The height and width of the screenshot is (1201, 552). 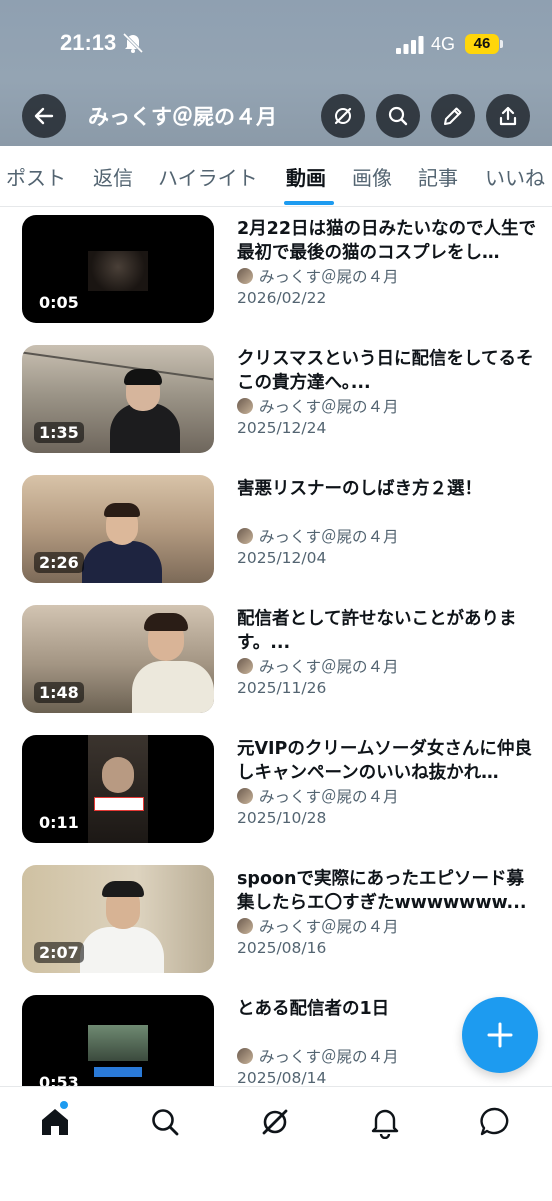 I want to click on video-date: 2025/12/24, so click(x=282, y=428).